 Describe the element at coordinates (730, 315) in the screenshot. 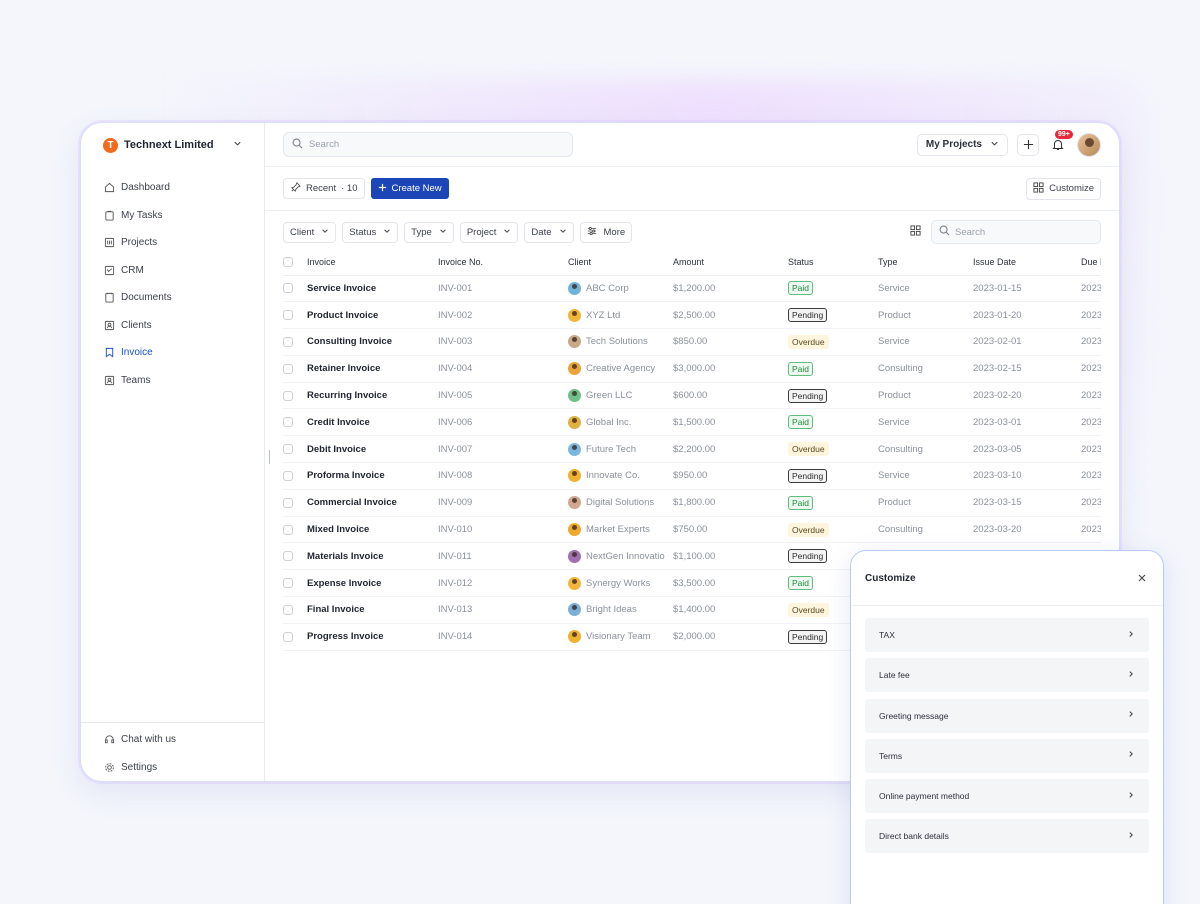

I see `amount: $2,500.00` at that location.